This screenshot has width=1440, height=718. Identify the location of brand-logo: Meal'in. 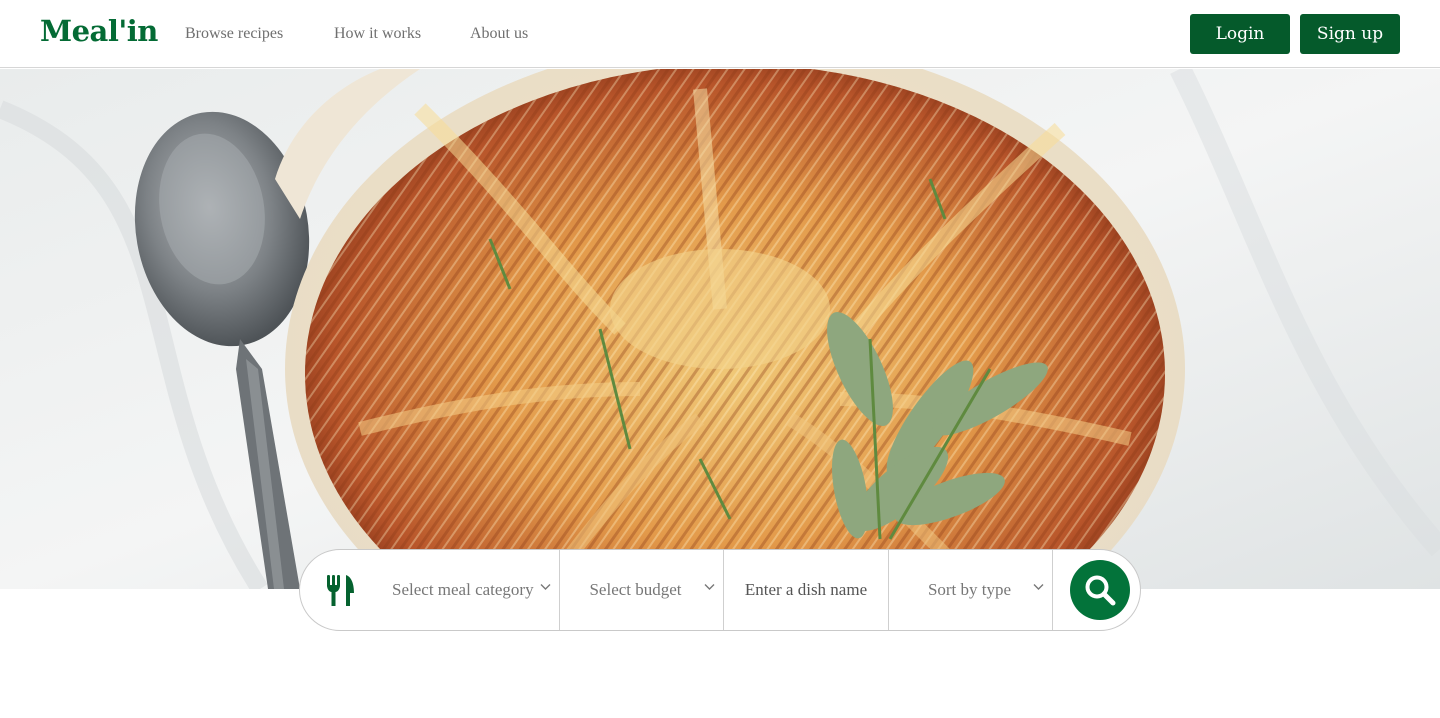
(99, 31).